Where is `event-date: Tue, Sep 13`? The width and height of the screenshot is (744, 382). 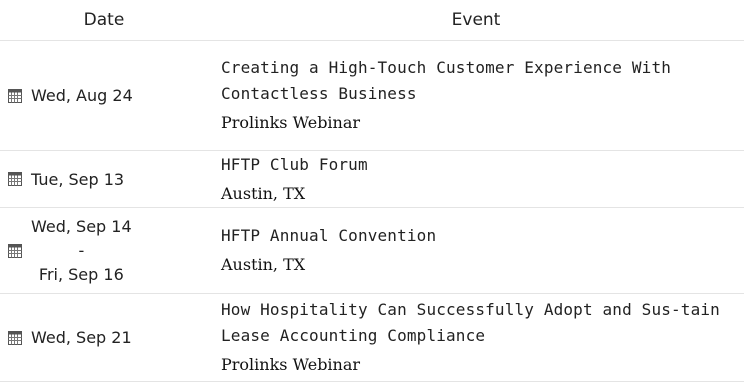 event-date: Tue, Sep 13 is located at coordinates (78, 179).